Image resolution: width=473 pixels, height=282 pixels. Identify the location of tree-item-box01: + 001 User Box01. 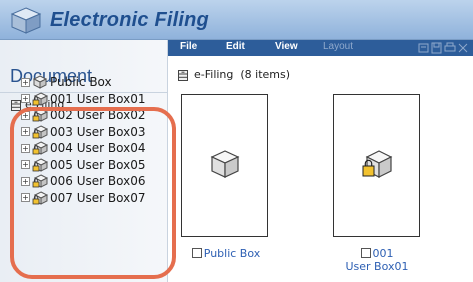
(96, 99).